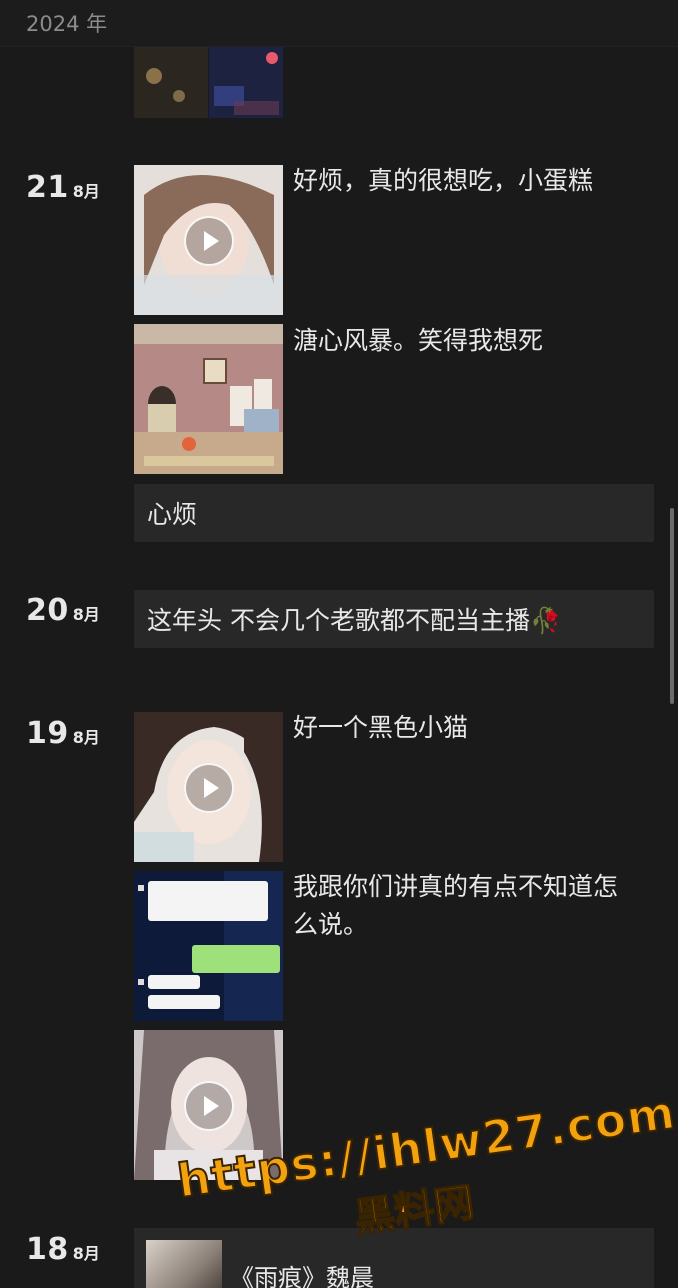  I want to click on year-label: 2024 年, so click(67, 24).